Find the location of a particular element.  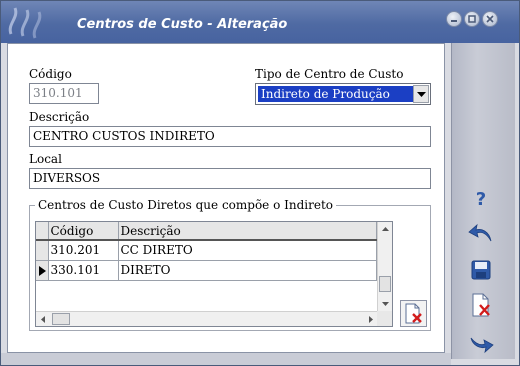

table-row: 310.201 CC DIRETO is located at coordinates (206, 250).